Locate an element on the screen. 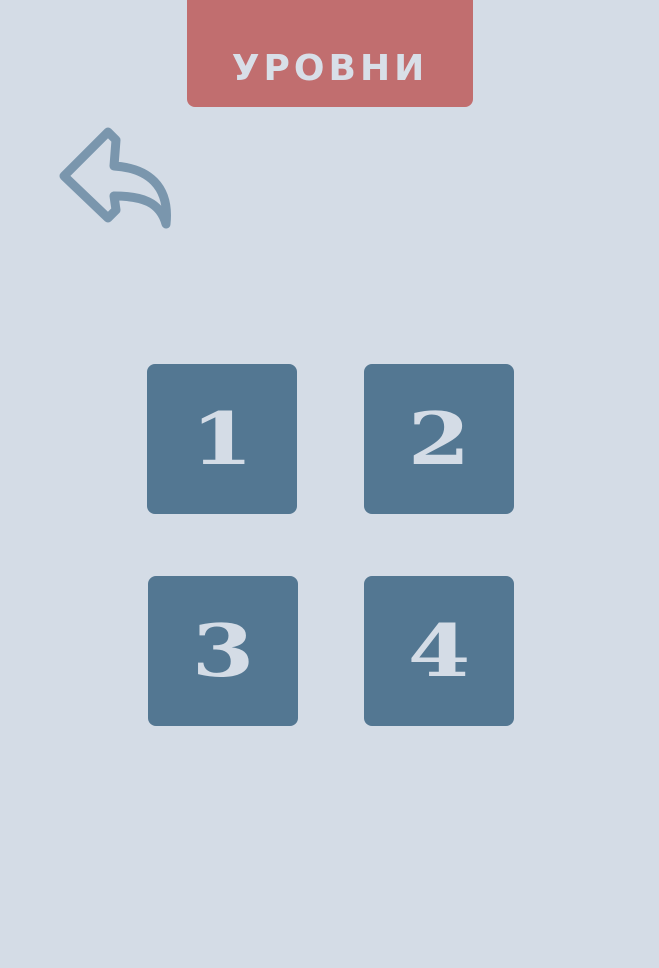 The height and width of the screenshot is (968, 659). level-2-button: 2 is located at coordinates (439, 439).